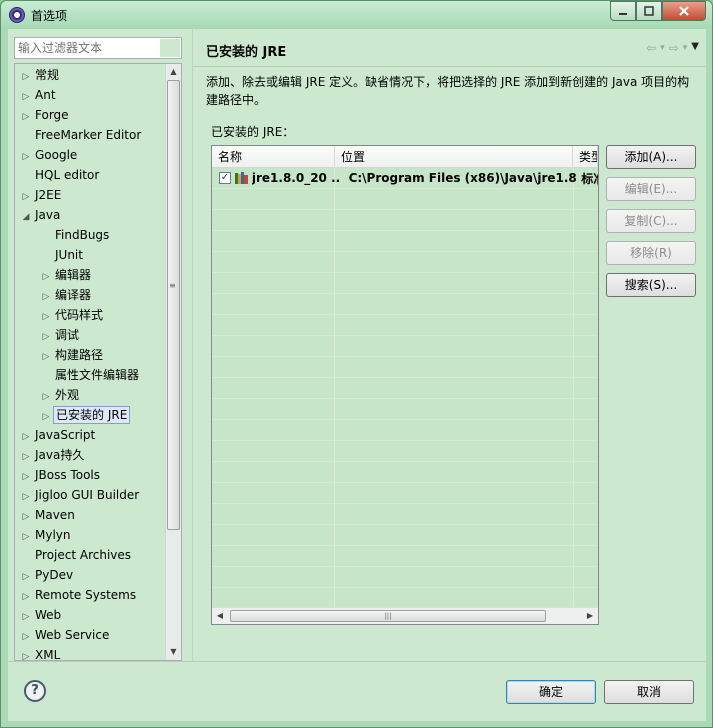  Describe the element at coordinates (173, 305) in the screenshot. I see `scroll-thumb` at that location.